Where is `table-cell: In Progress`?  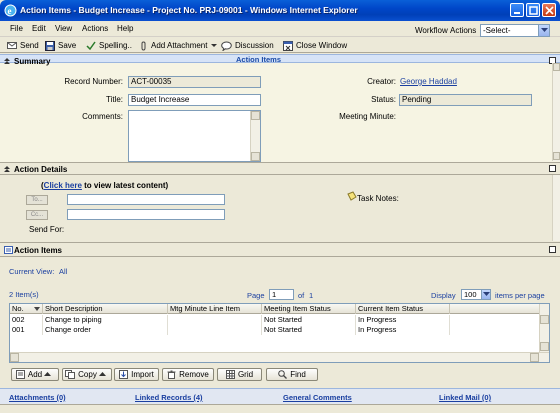
table-cell: In Progress is located at coordinates (403, 330).